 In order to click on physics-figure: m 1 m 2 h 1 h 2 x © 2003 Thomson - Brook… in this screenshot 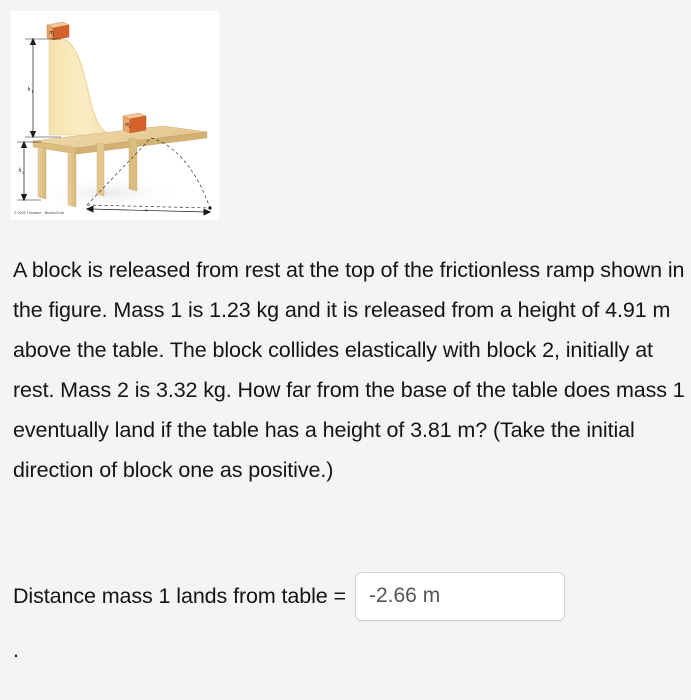, I will do `click(115, 115)`.